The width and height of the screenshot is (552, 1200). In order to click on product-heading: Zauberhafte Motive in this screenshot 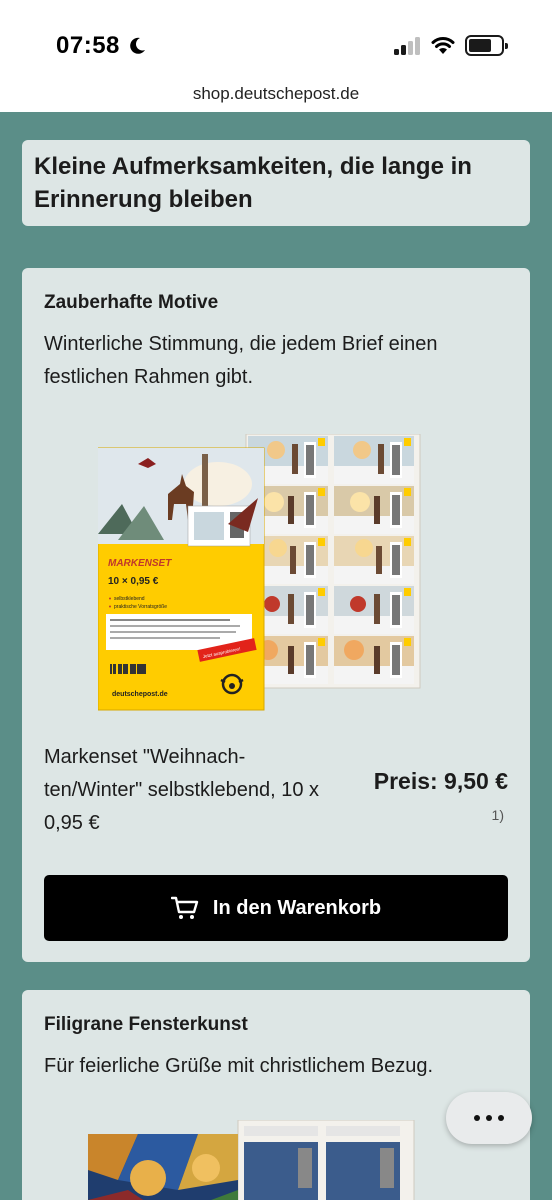, I will do `click(131, 302)`.